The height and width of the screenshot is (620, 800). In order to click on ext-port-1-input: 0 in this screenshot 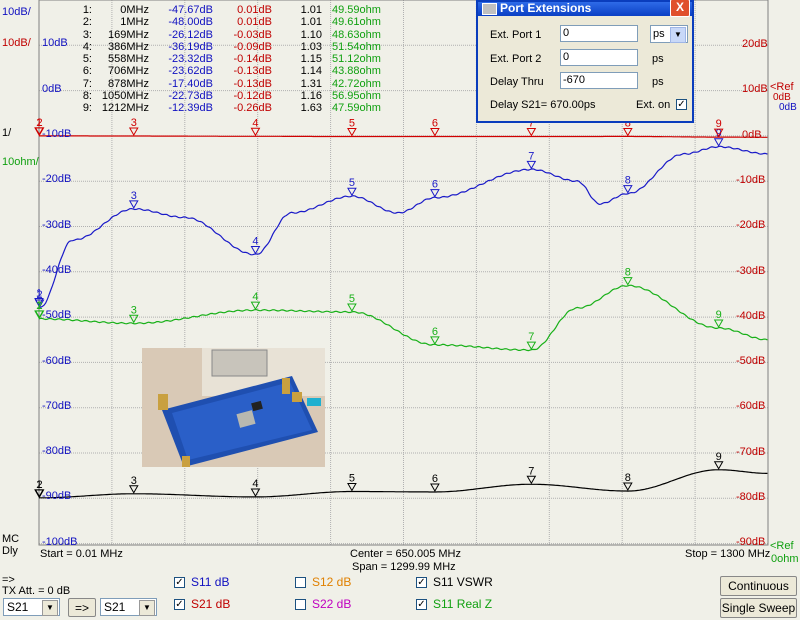, I will do `click(599, 33)`.